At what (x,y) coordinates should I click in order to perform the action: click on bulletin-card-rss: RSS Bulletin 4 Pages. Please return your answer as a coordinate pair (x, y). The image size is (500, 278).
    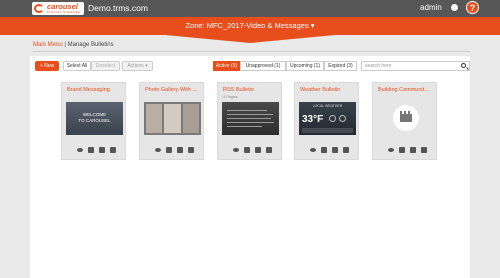
    Looking at the image, I should click on (249, 121).